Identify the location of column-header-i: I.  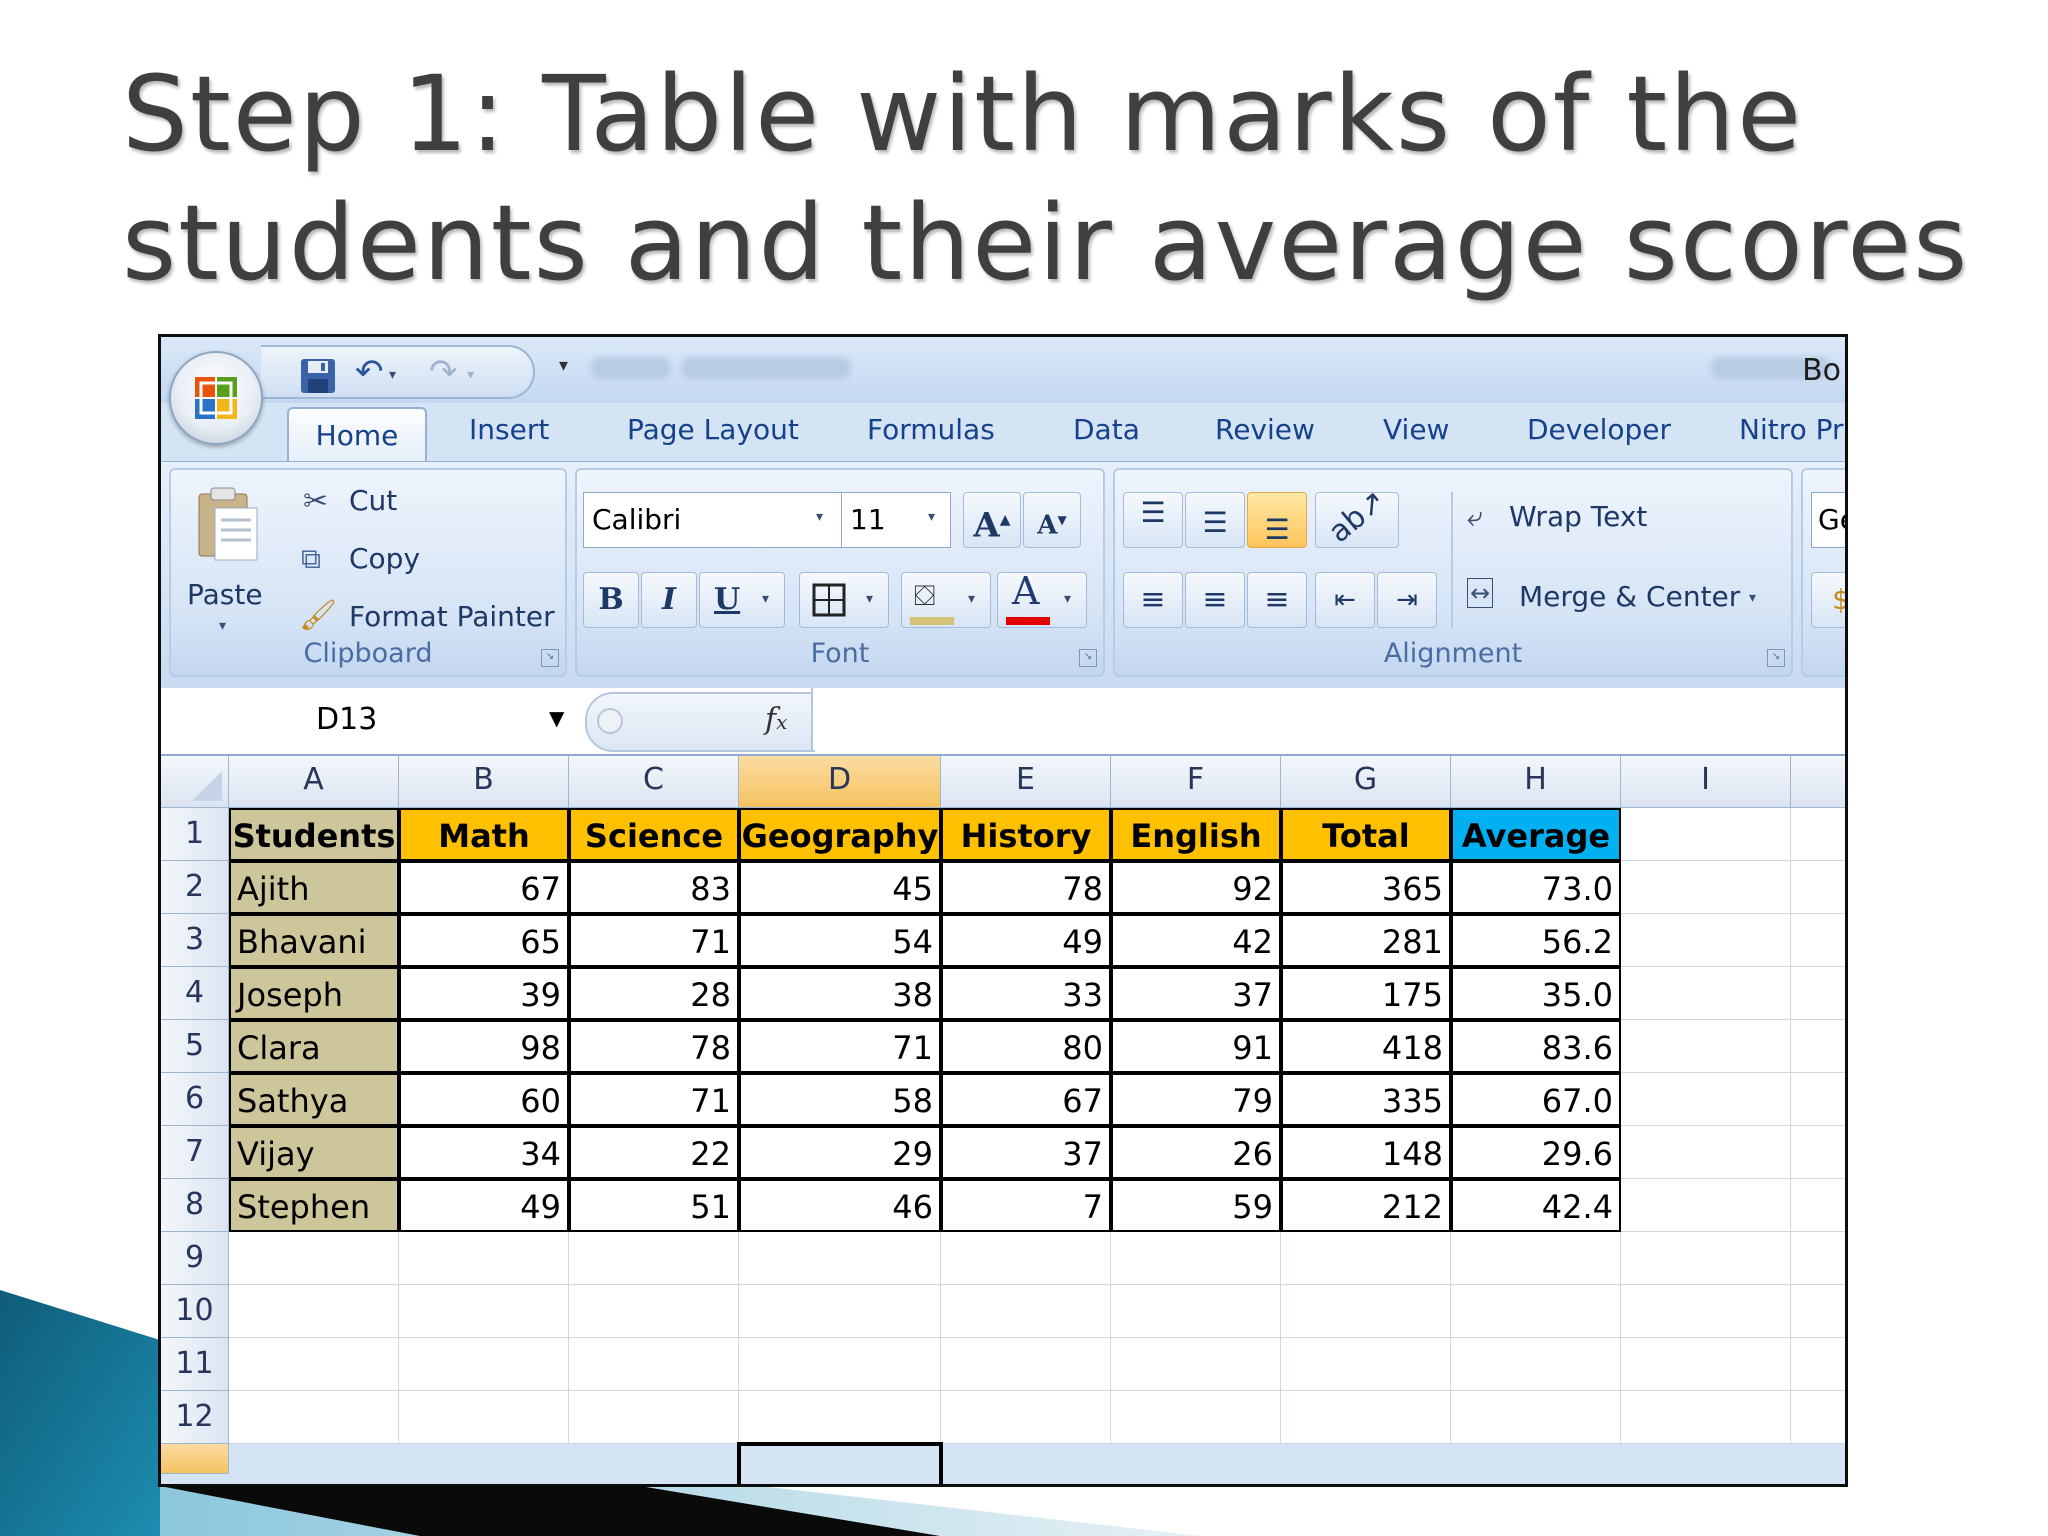
(1706, 782).